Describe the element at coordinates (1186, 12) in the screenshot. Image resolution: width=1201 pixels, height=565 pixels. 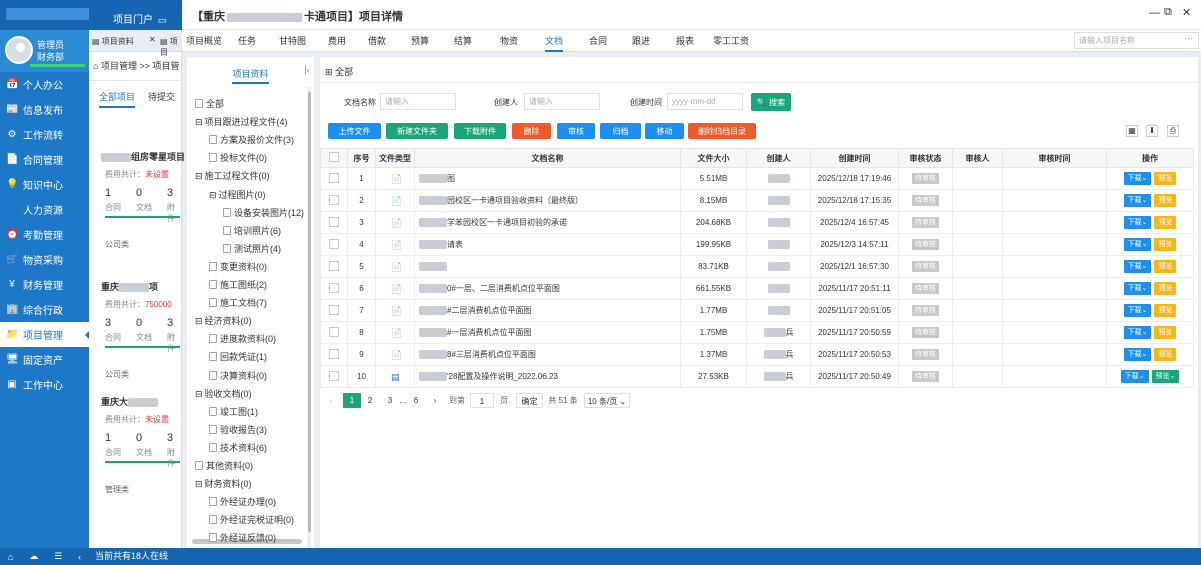
I see `close-icon: ✕` at that location.